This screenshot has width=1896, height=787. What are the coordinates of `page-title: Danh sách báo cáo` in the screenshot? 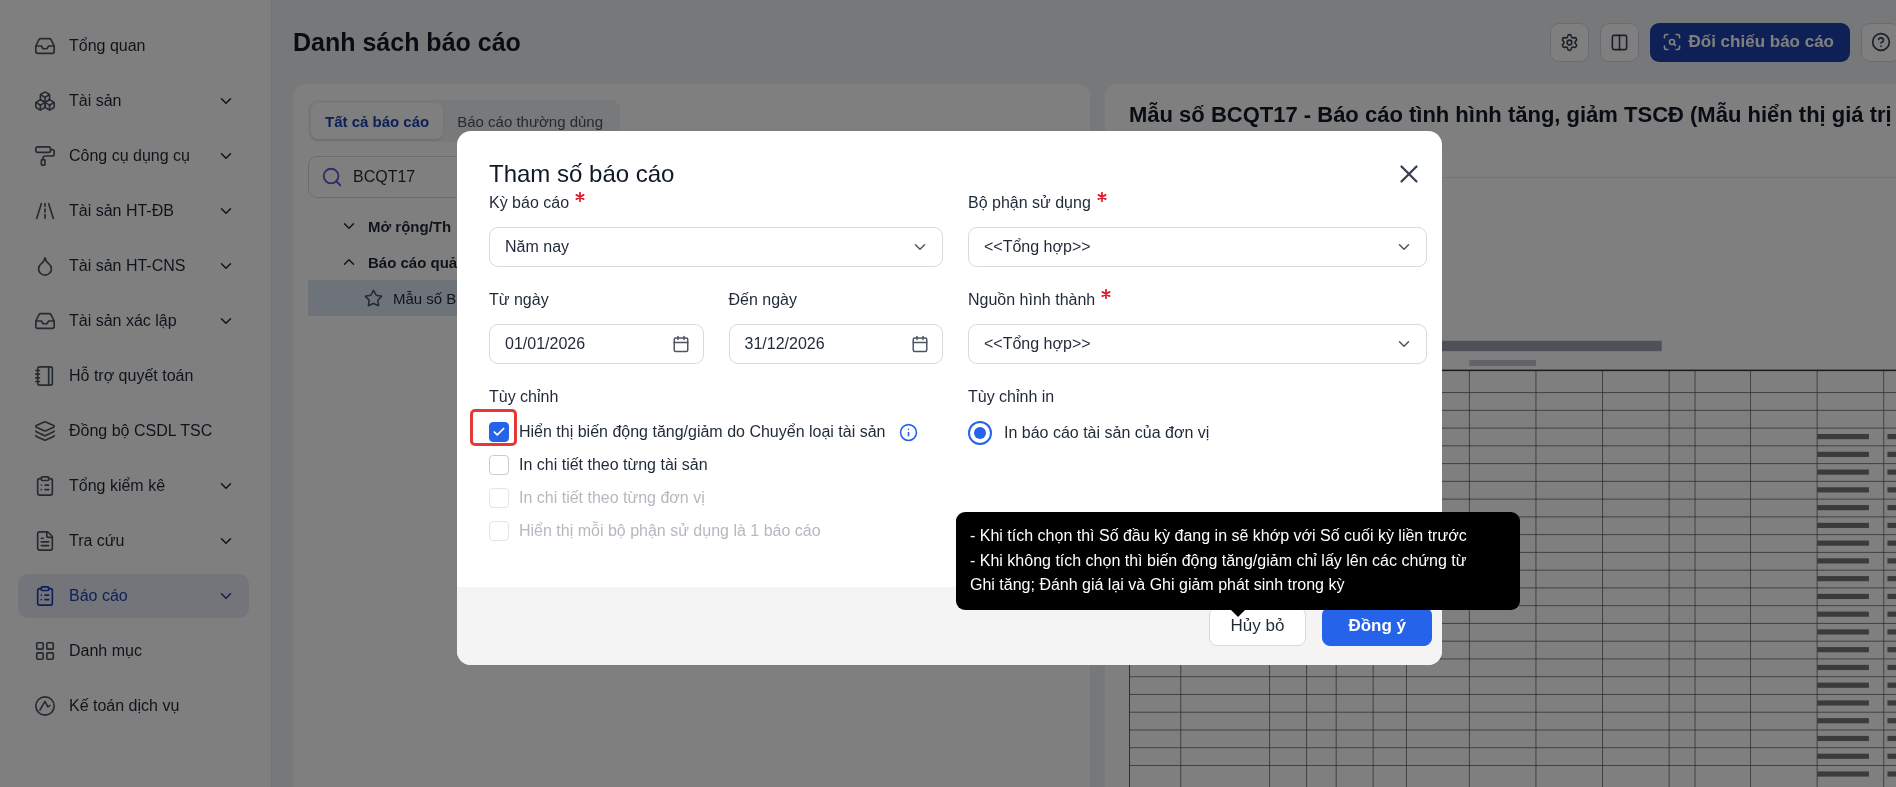 It's located at (407, 42).